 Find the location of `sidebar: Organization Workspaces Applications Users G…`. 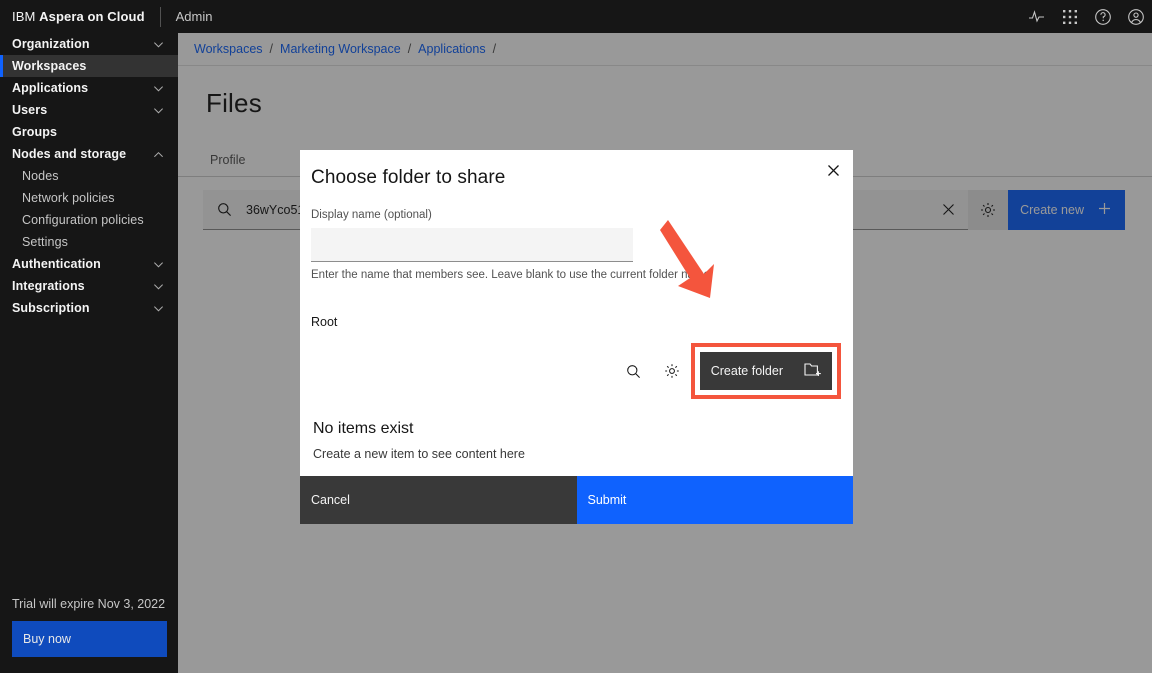

sidebar: Organization Workspaces Applications Users G… is located at coordinates (89, 353).